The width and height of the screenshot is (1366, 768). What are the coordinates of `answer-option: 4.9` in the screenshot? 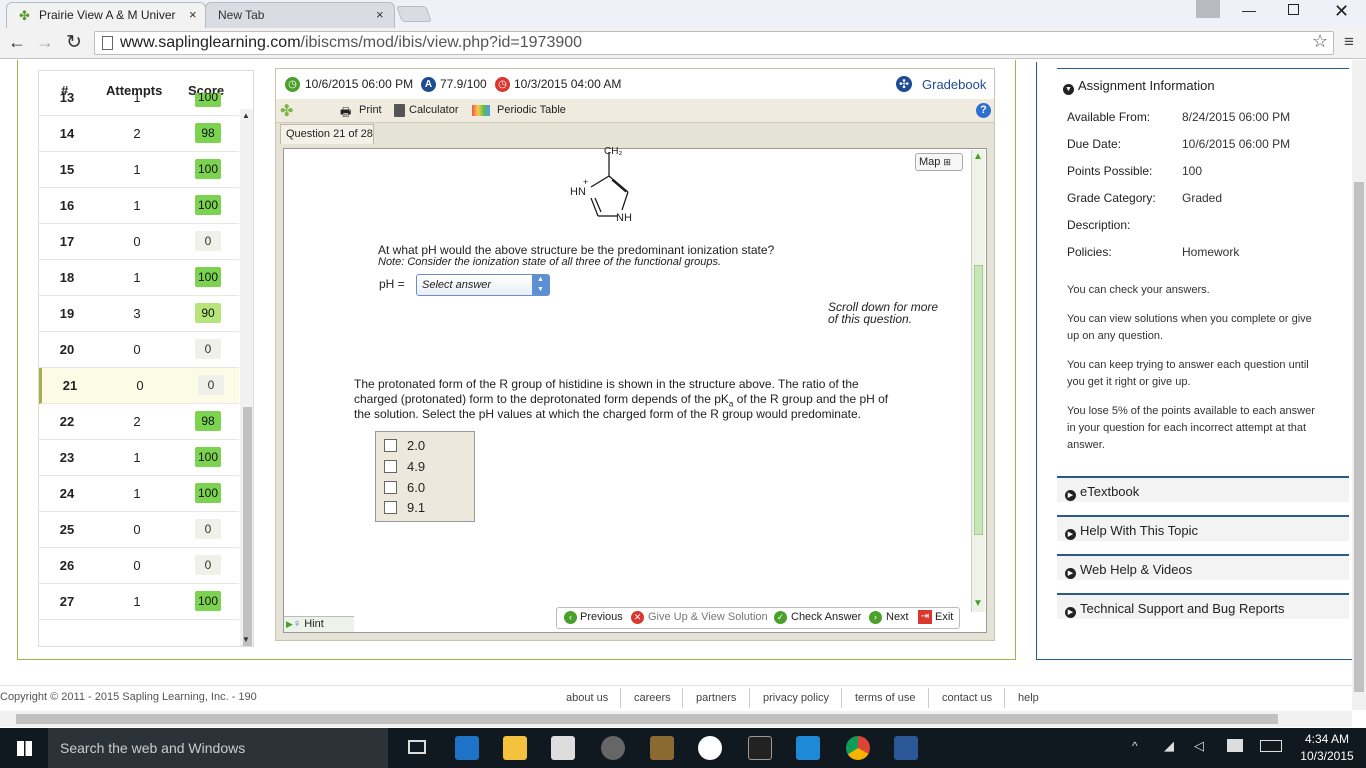 It's located at (404, 466).